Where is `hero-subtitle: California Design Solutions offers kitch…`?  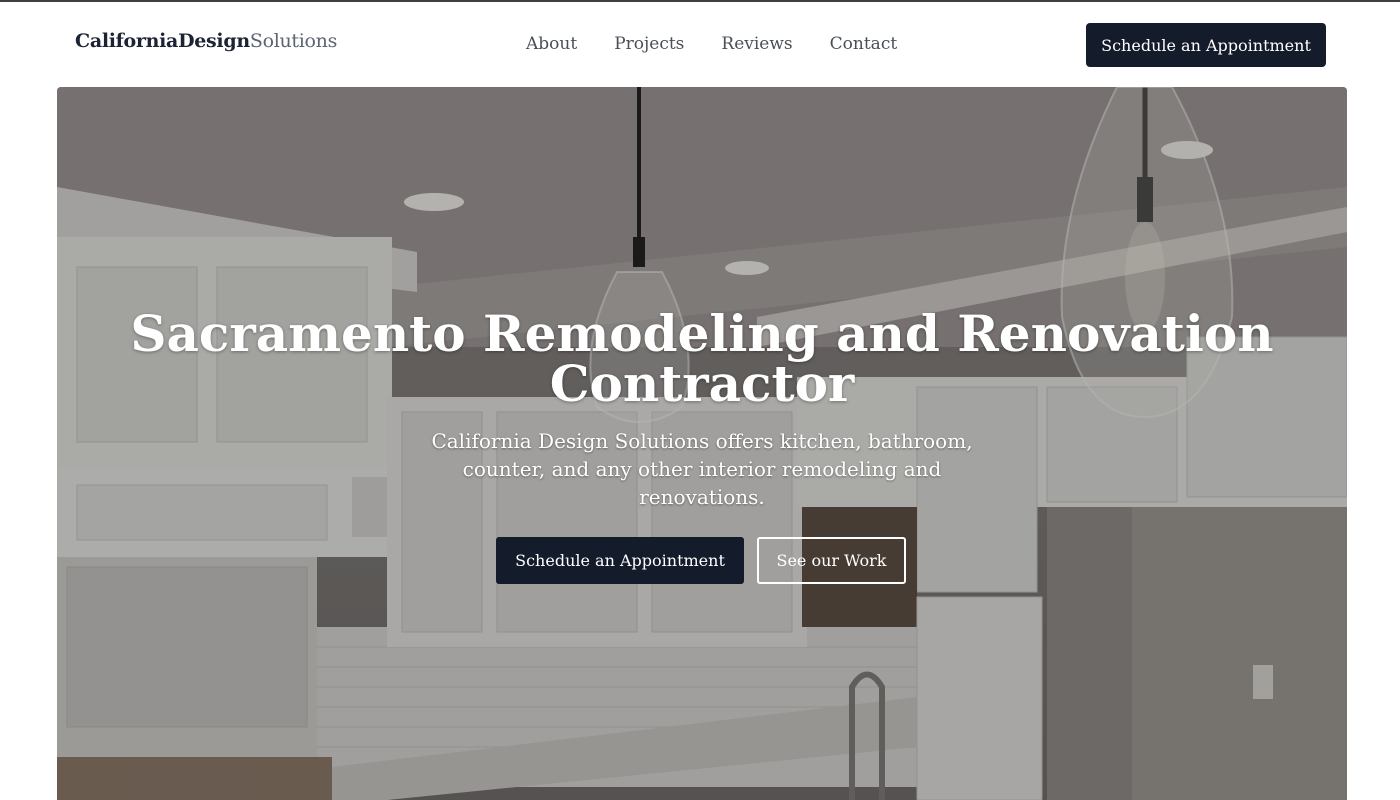
hero-subtitle: California Design Solutions offers kitch… is located at coordinates (702, 469).